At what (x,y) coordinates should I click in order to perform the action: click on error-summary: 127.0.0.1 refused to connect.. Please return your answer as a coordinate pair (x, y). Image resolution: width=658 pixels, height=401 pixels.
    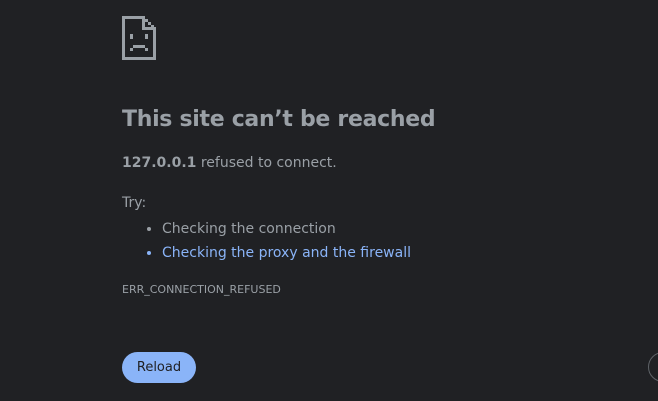
    Looking at the image, I should click on (229, 163).